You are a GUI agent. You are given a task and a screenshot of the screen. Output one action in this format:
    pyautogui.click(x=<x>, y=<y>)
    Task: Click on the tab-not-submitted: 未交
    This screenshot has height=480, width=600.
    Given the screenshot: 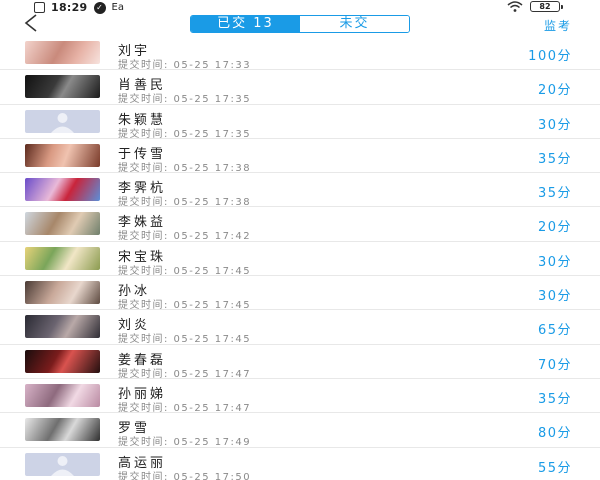 What is the action you would take?
    pyautogui.click(x=354, y=24)
    